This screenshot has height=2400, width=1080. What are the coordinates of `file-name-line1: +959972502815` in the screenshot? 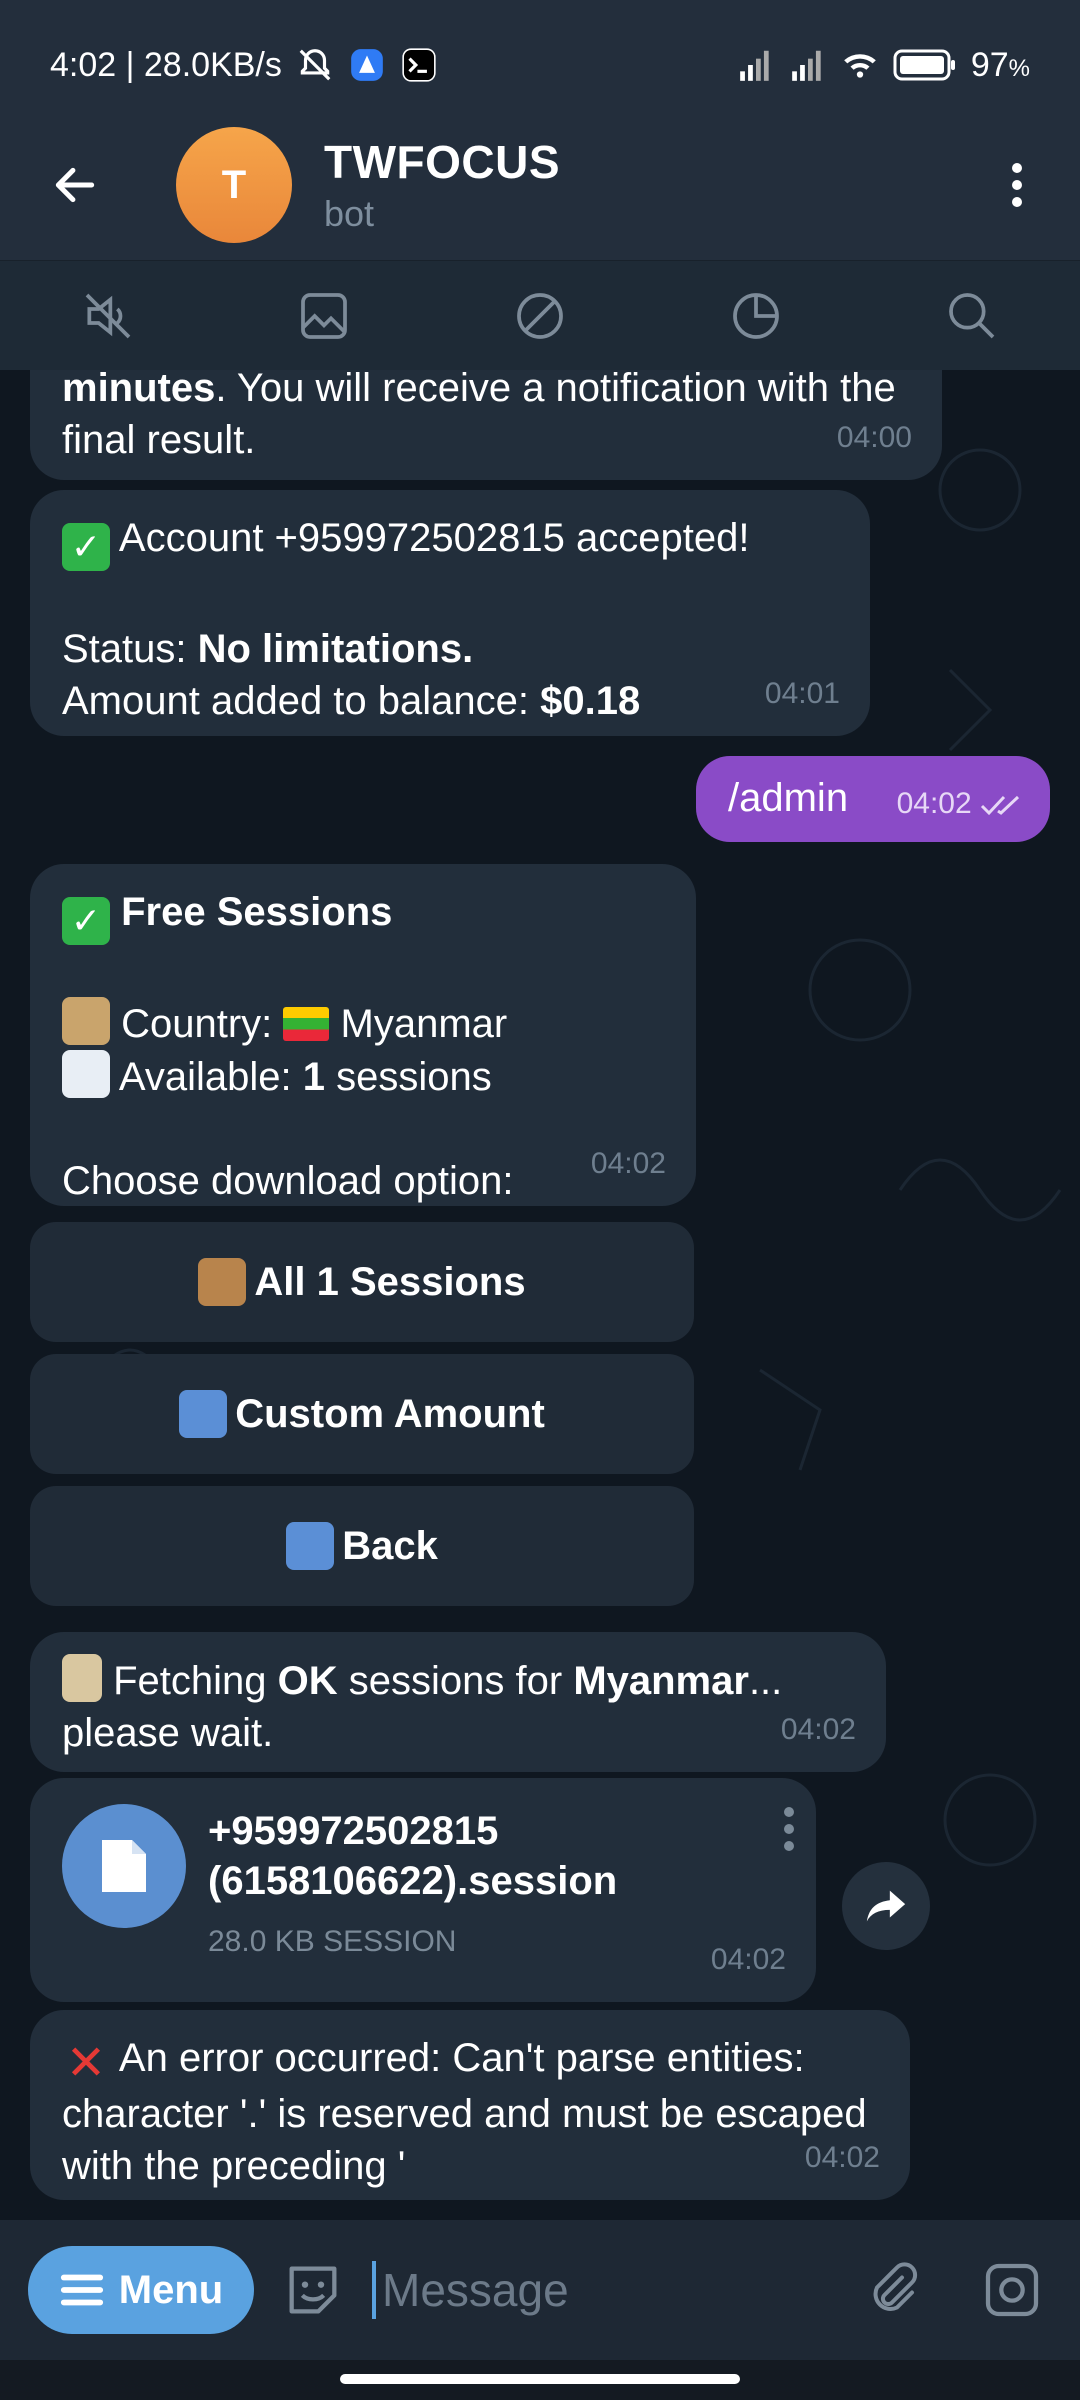 It's located at (353, 1831).